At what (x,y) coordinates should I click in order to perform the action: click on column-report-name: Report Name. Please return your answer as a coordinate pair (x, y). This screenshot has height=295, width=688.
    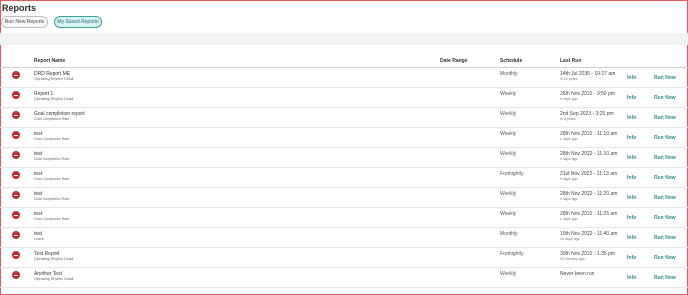
    Looking at the image, I should click on (49, 61).